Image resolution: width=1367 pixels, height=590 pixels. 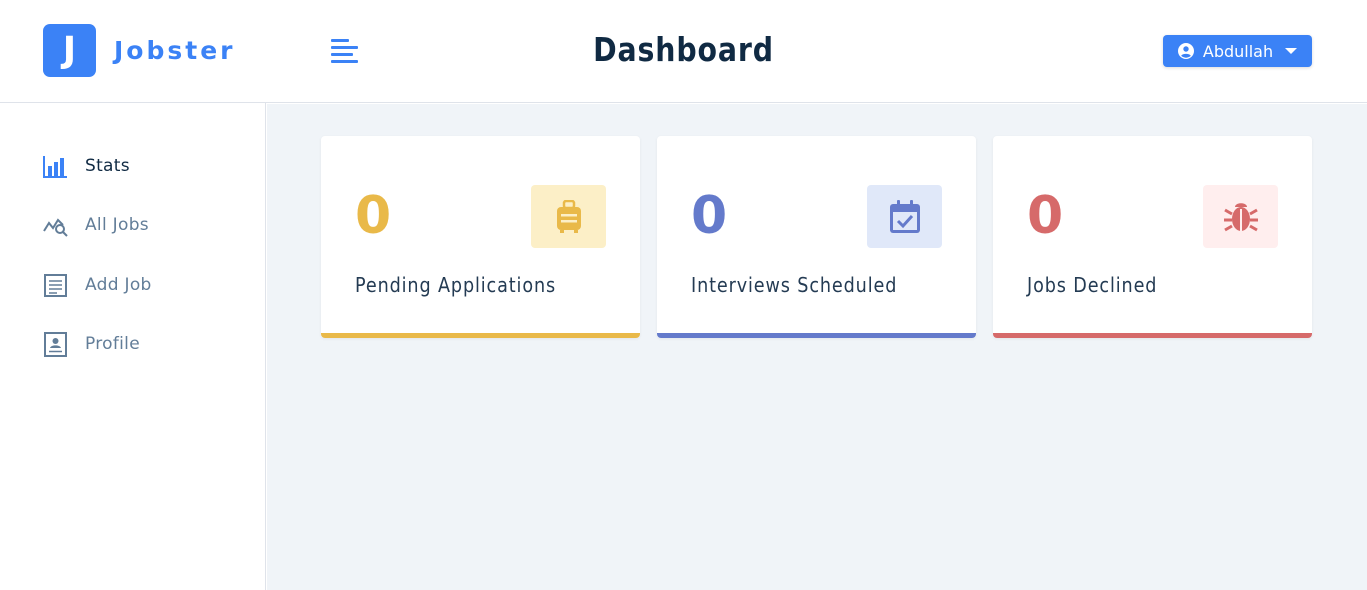 I want to click on suitcase-icon, so click(x=568, y=216).